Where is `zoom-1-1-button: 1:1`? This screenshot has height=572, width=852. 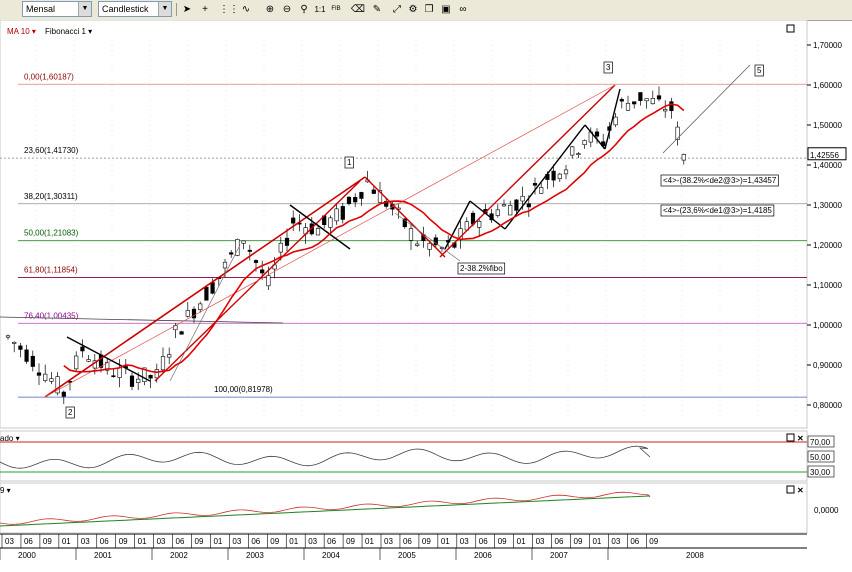
zoom-1-1-button: 1:1 is located at coordinates (320, 9).